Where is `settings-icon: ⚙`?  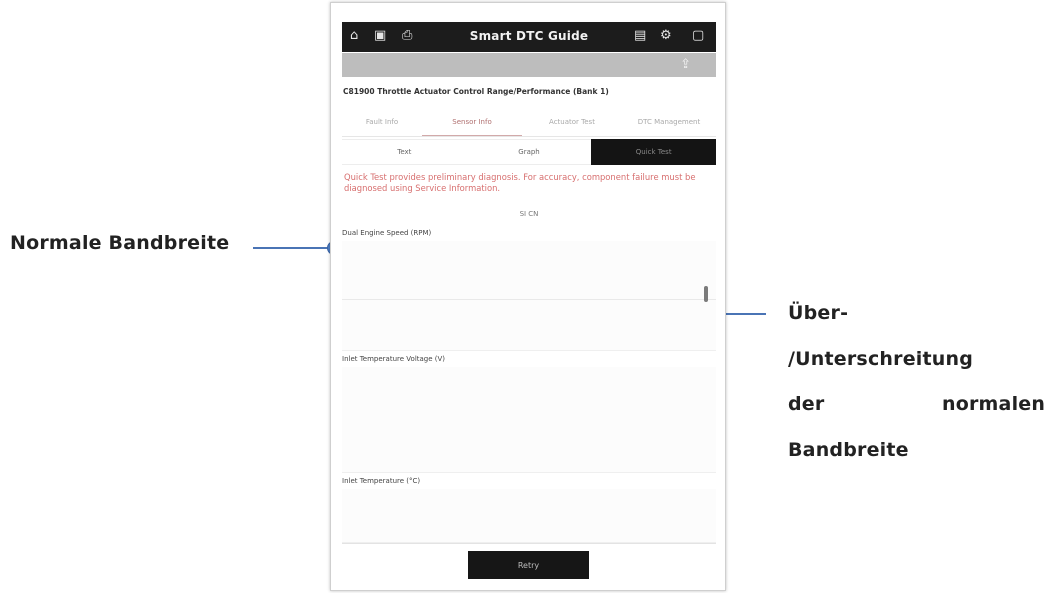
settings-icon: ⚙ is located at coordinates (666, 36).